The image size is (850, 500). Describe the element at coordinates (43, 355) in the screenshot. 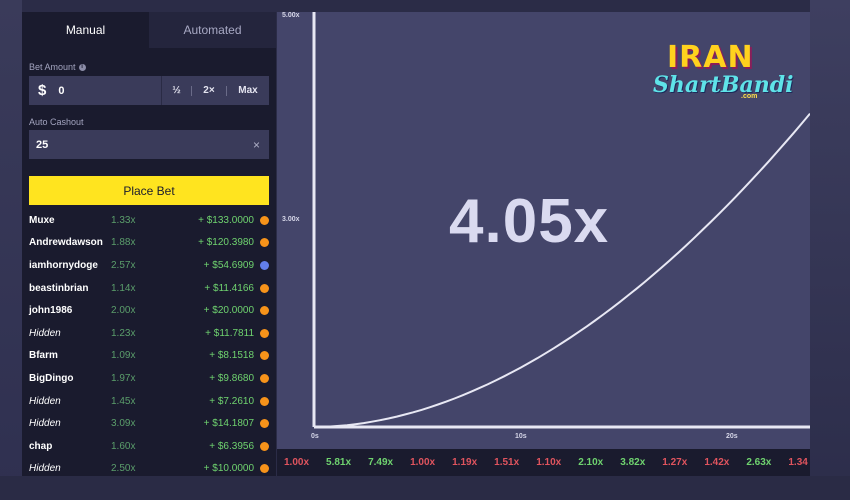

I see `bet-player-name: Bfarm` at that location.